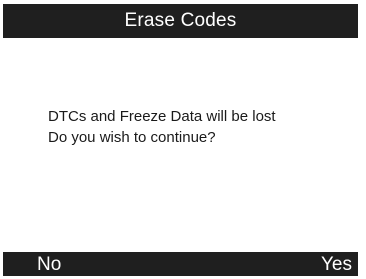 The image size is (366, 279). What do you see at coordinates (336, 264) in the screenshot?
I see `yes-button: Yes` at bounding box center [336, 264].